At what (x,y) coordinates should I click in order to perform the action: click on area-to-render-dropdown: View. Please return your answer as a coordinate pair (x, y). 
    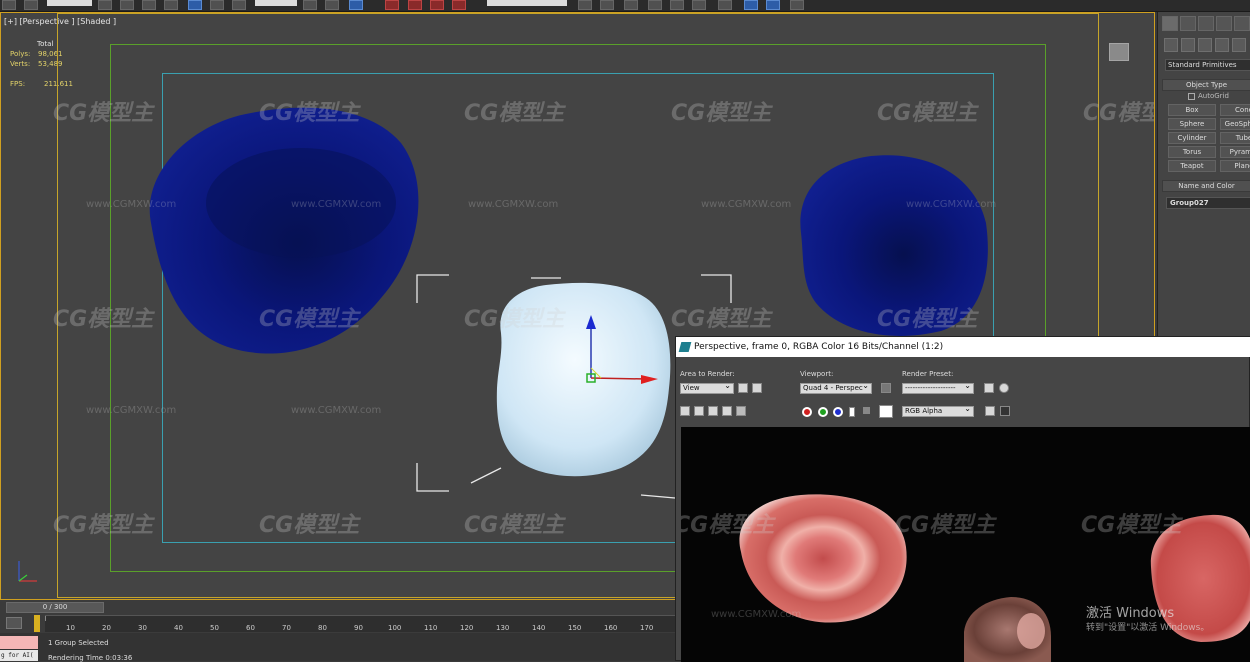
    Looking at the image, I should click on (707, 387).